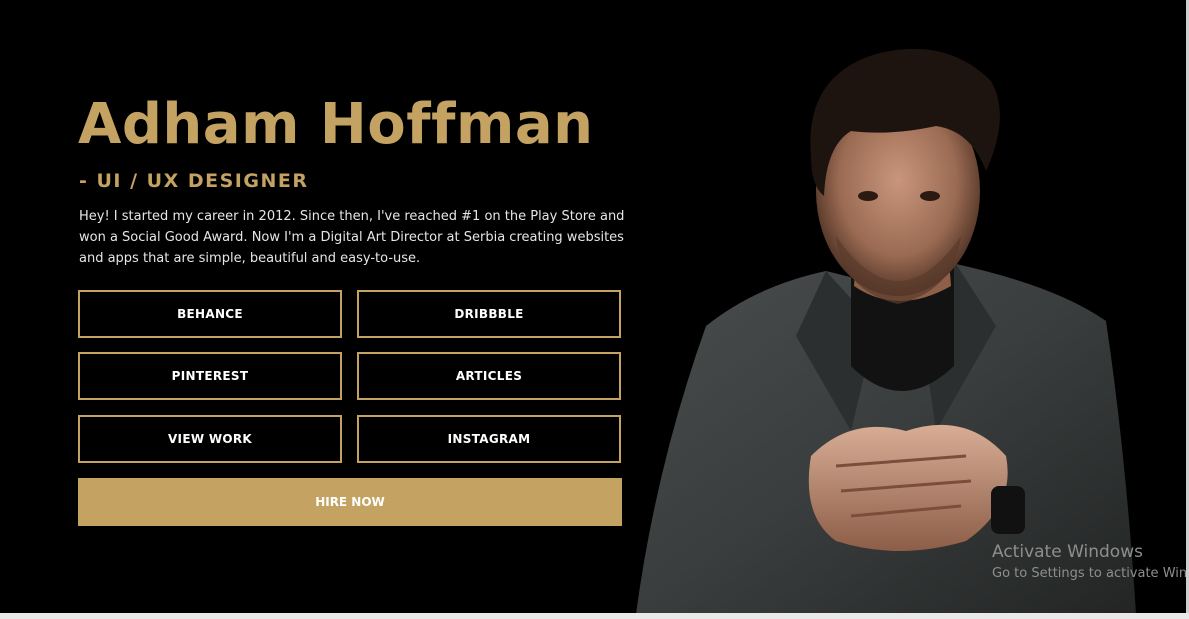  What do you see at coordinates (210, 376) in the screenshot?
I see `pinterest-button: PINTEREST` at bounding box center [210, 376].